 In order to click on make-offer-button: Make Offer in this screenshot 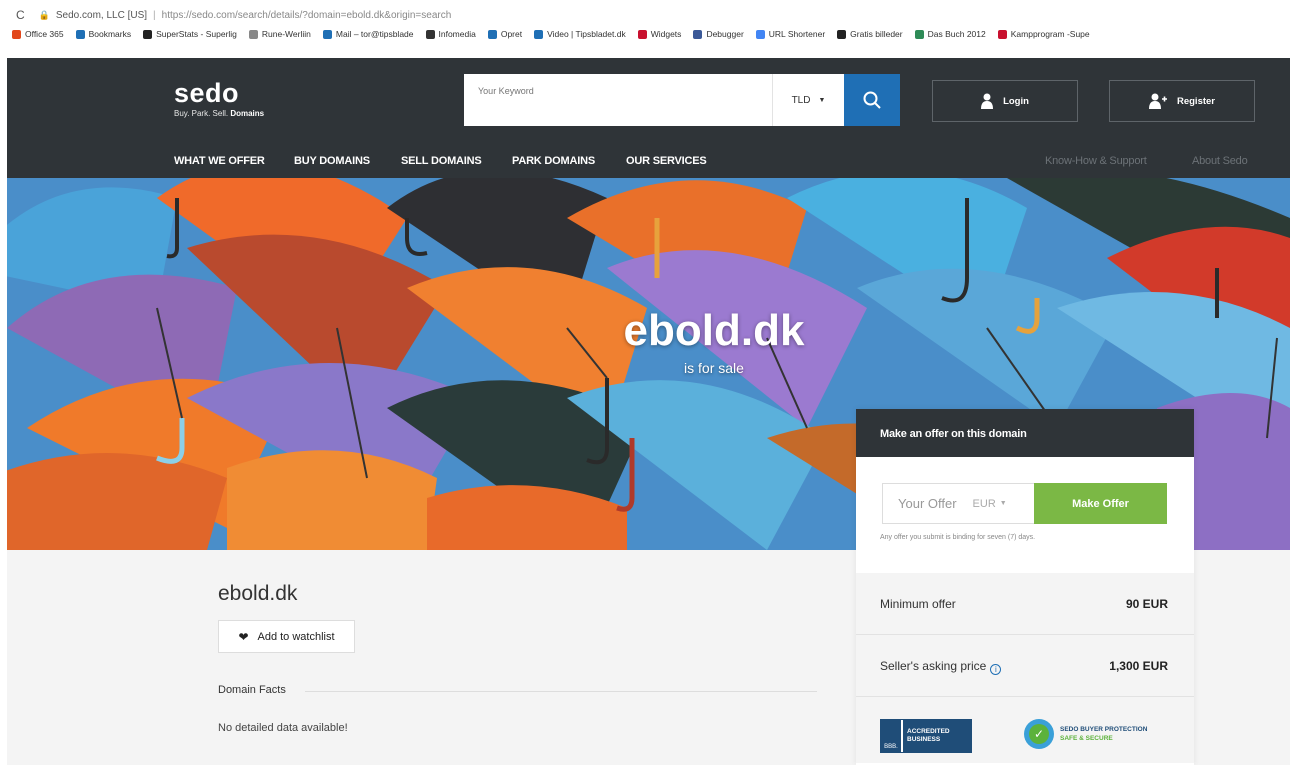, I will do `click(1100, 503)`.